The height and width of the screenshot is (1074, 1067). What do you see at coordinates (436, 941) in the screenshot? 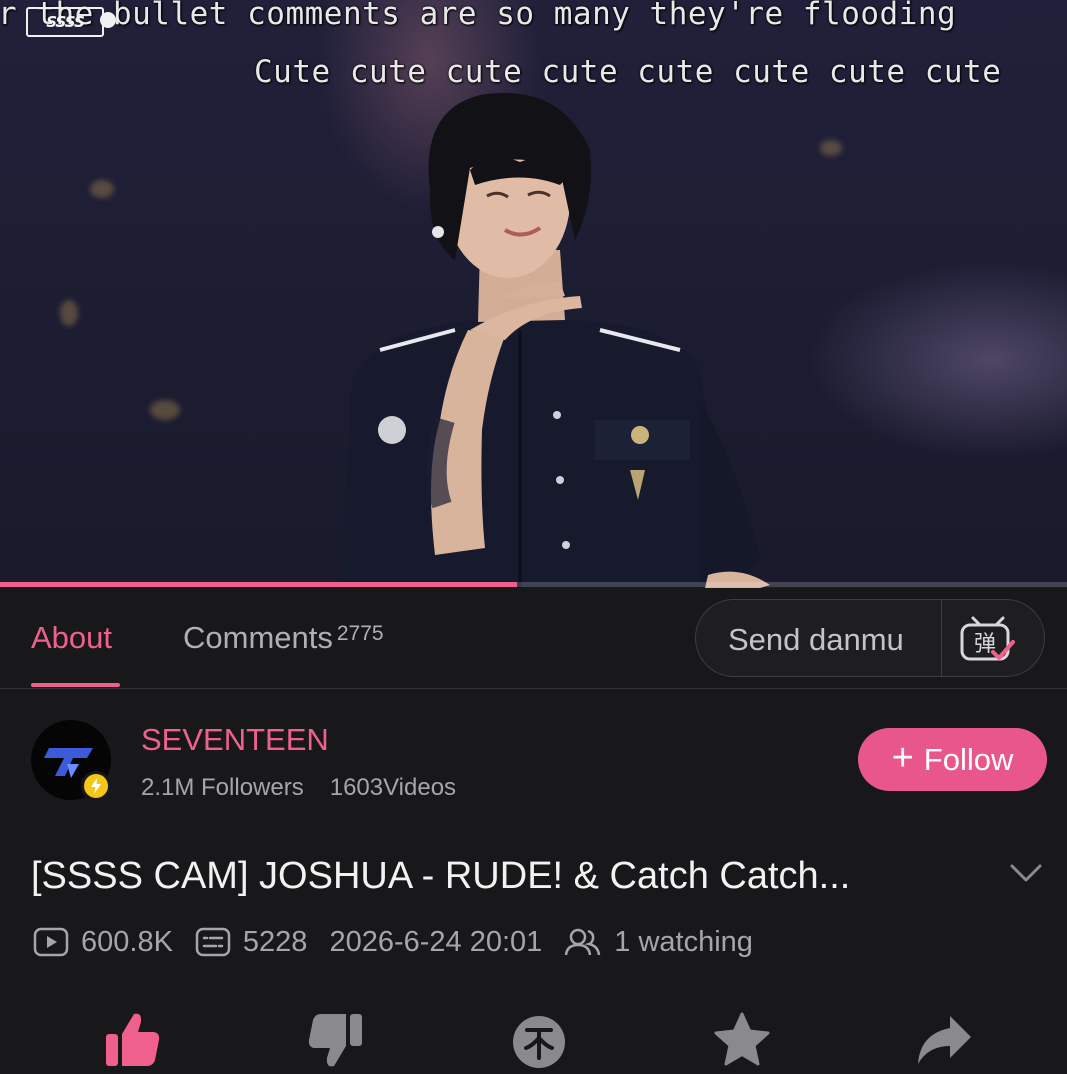
I see `publish-date: 2026-6-24 20:01` at bounding box center [436, 941].